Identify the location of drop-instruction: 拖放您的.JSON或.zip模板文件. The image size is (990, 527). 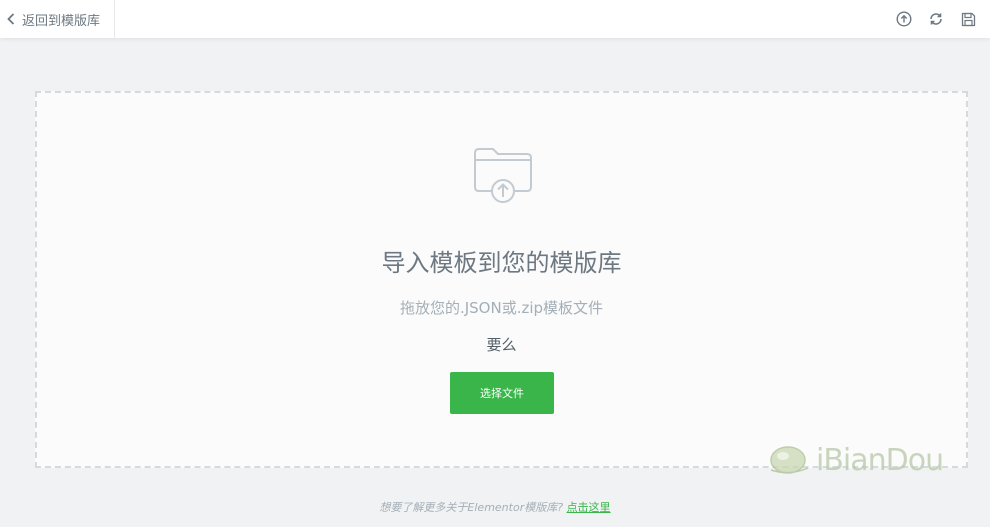
(501, 308).